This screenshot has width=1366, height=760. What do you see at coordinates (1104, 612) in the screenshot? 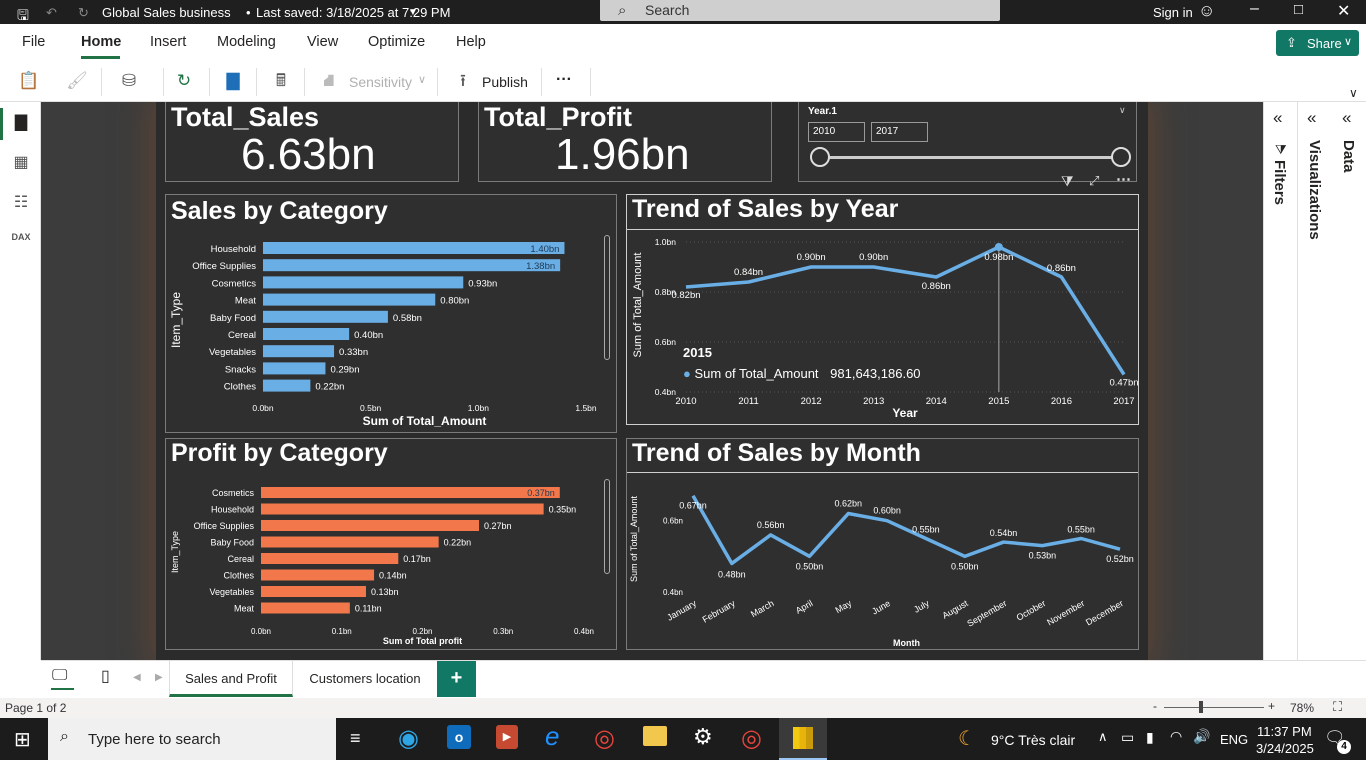
I see `x-tick-label: December` at bounding box center [1104, 612].